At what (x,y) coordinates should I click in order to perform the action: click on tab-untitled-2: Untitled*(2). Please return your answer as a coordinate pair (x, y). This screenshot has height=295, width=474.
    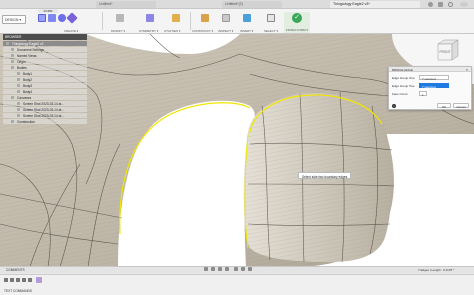
    Looking at the image, I should click on (252, 4).